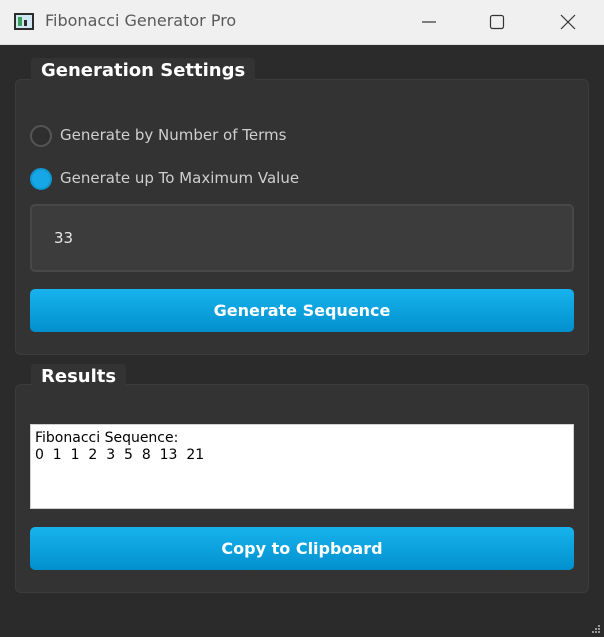 The image size is (604, 637). I want to click on generation-settings-title: Generation Settings, so click(143, 71).